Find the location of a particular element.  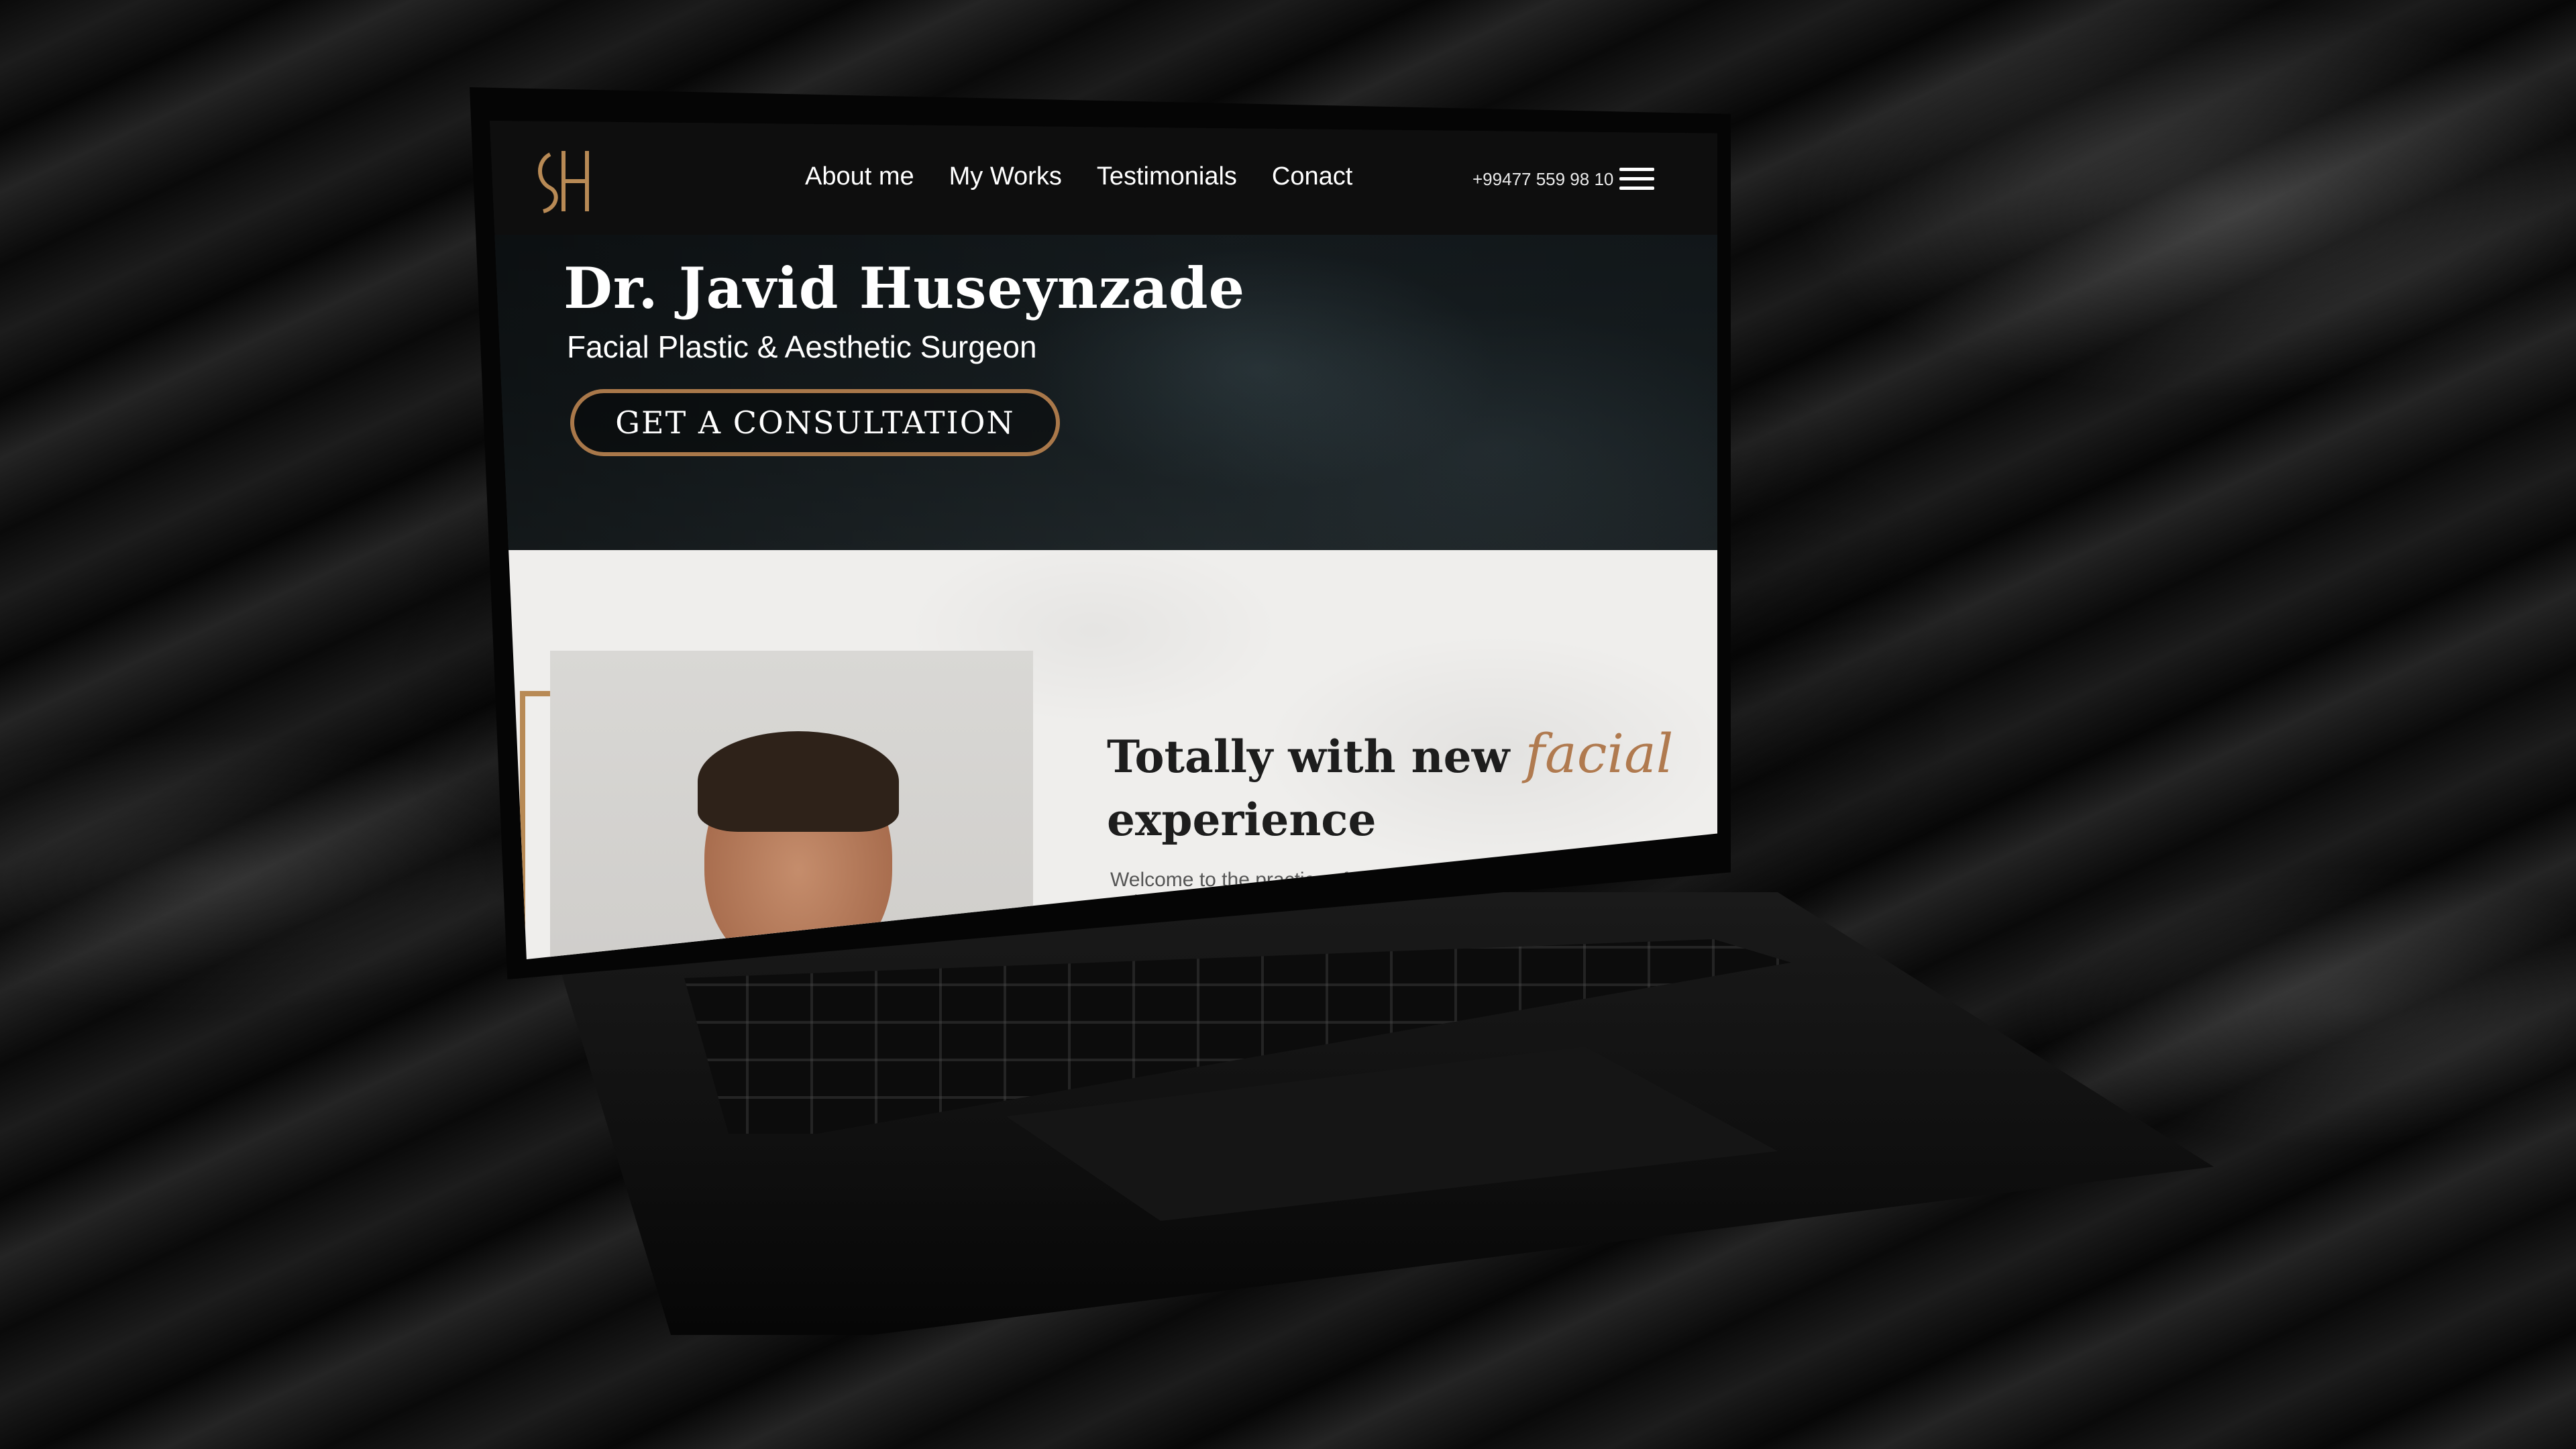

hero-subtitle: Facial Plastic & Aesthetic Surgeon is located at coordinates (802, 346).